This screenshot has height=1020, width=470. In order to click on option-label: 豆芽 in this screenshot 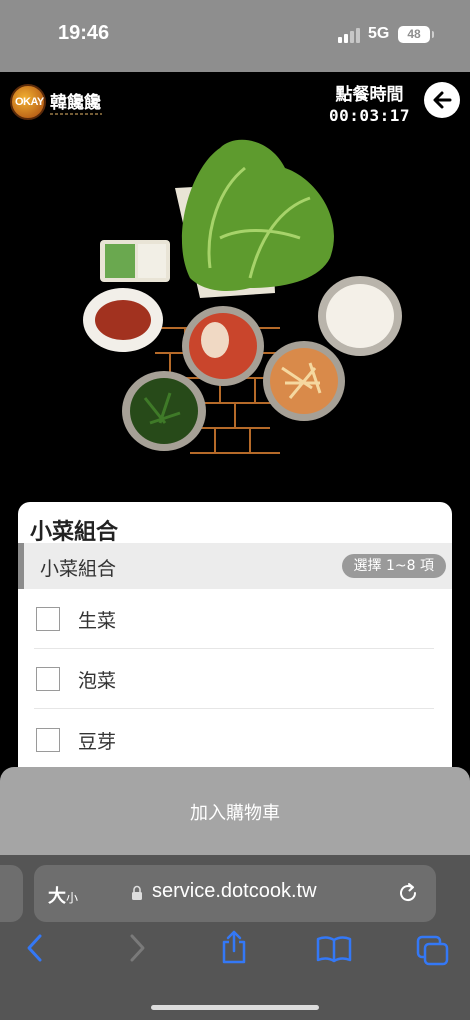, I will do `click(97, 742)`.